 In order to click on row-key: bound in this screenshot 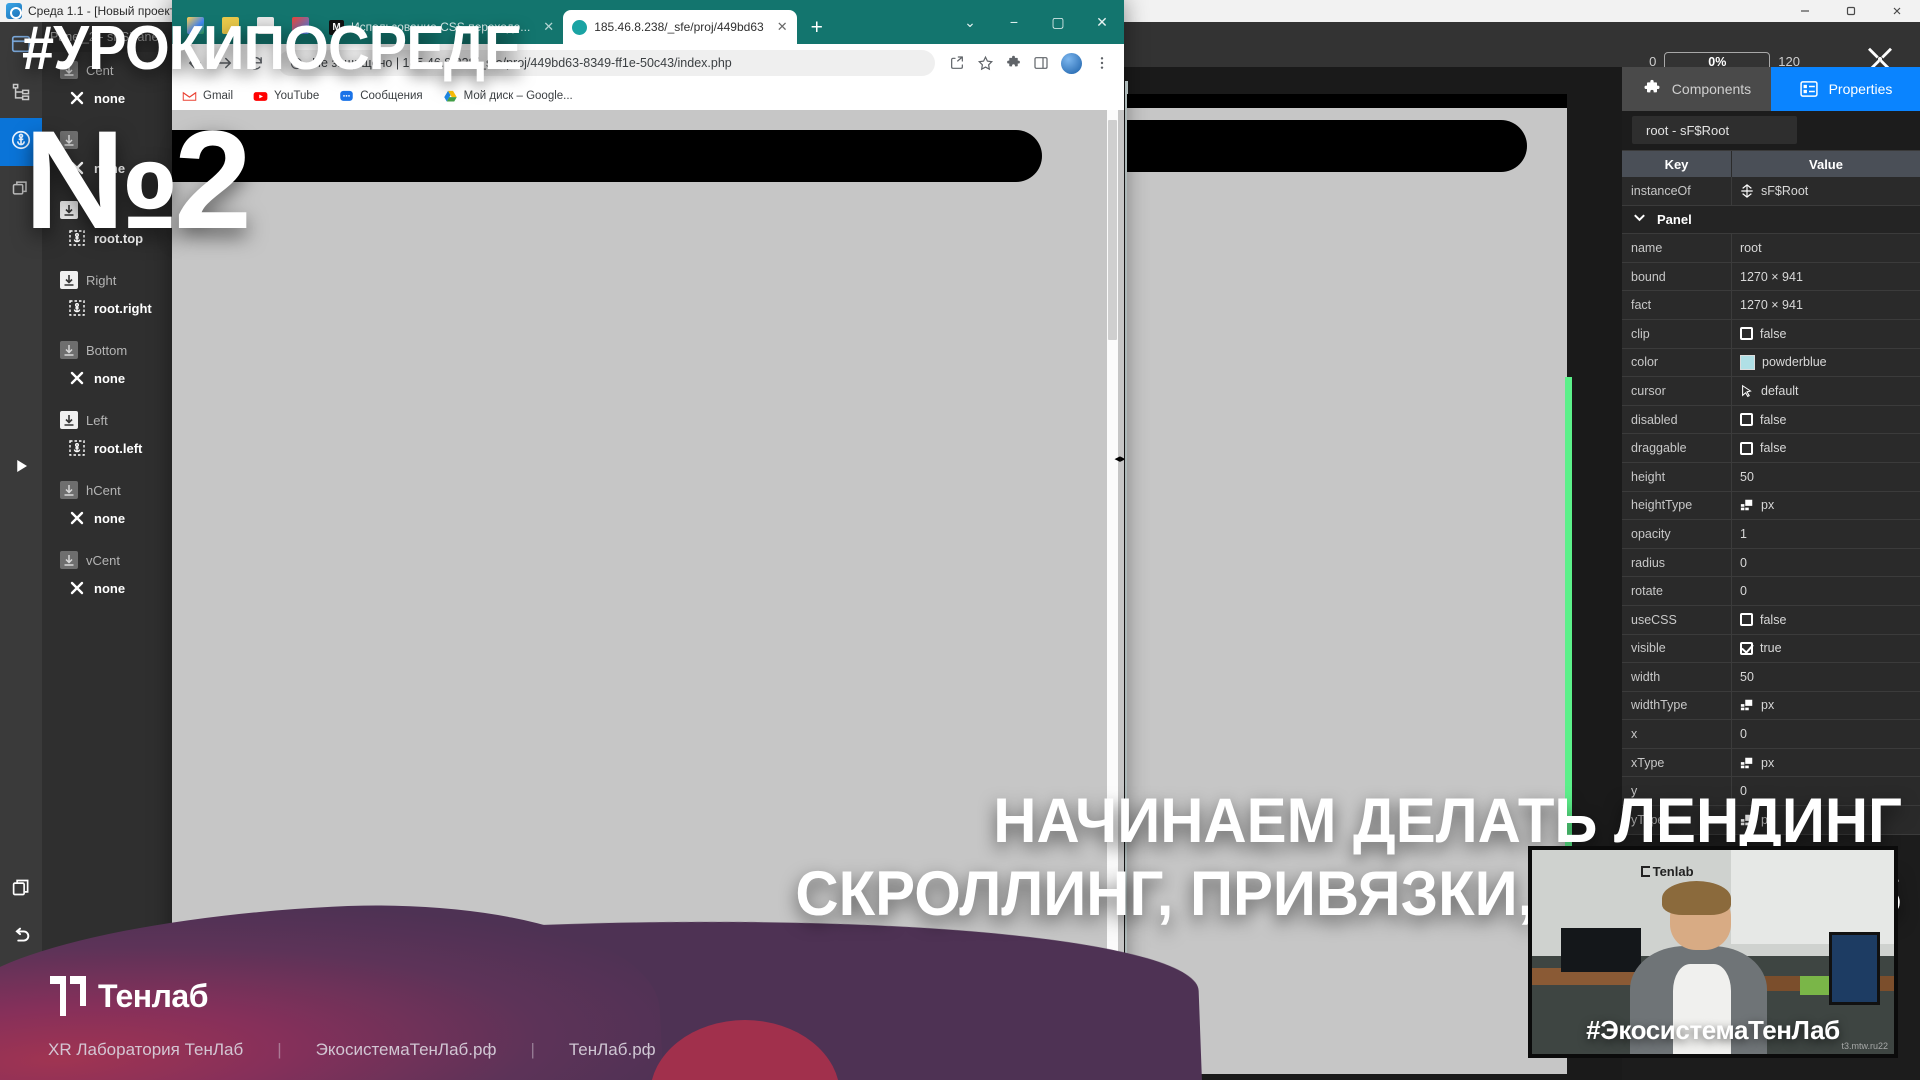, I will do `click(1677, 276)`.